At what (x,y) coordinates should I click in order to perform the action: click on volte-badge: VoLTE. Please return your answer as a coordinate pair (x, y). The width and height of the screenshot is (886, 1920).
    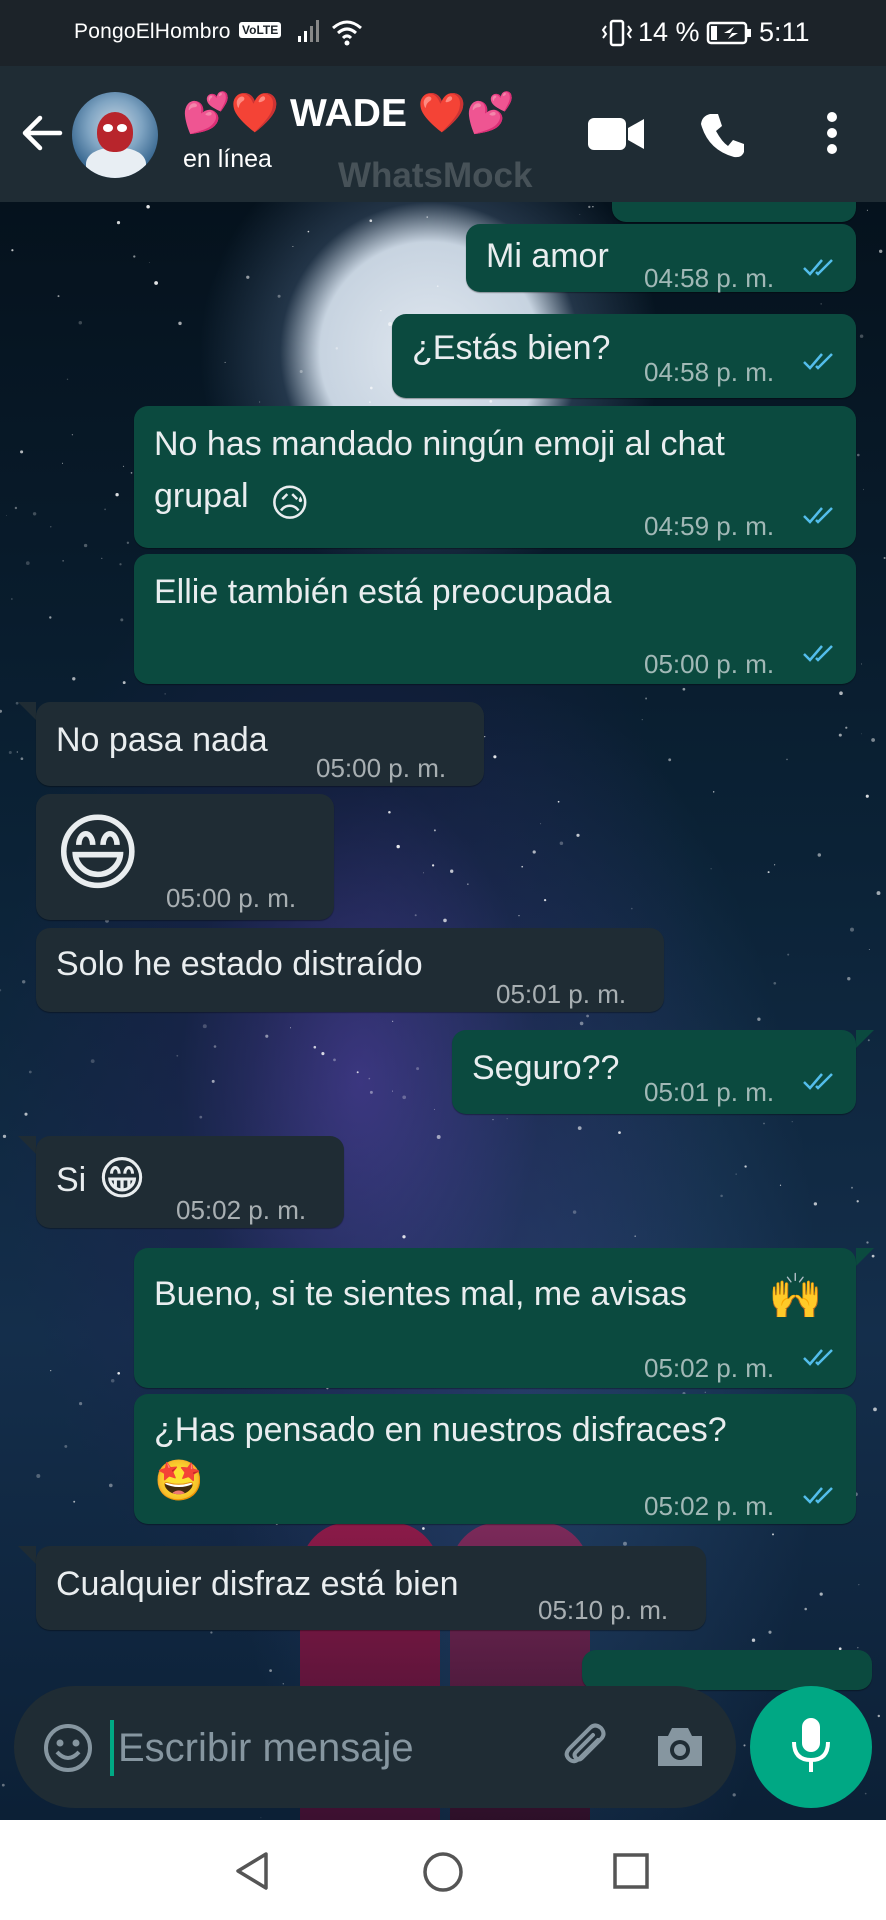
    Looking at the image, I should click on (260, 30).